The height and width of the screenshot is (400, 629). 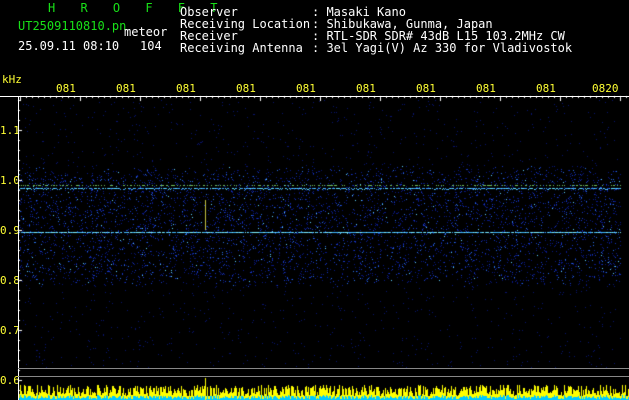 I want to click on y-tick-label: 0.6, so click(x=10, y=380).